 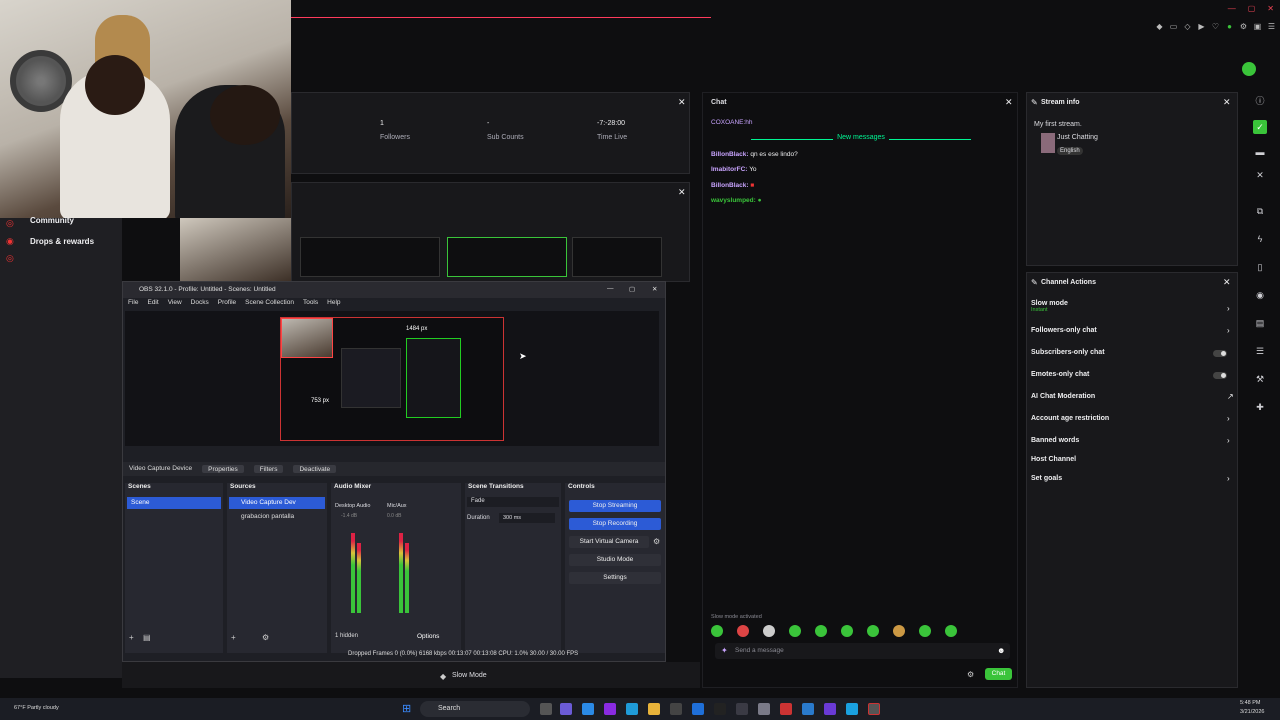 What do you see at coordinates (1215, 26) in the screenshot?
I see `heart-icon: ♡` at bounding box center [1215, 26].